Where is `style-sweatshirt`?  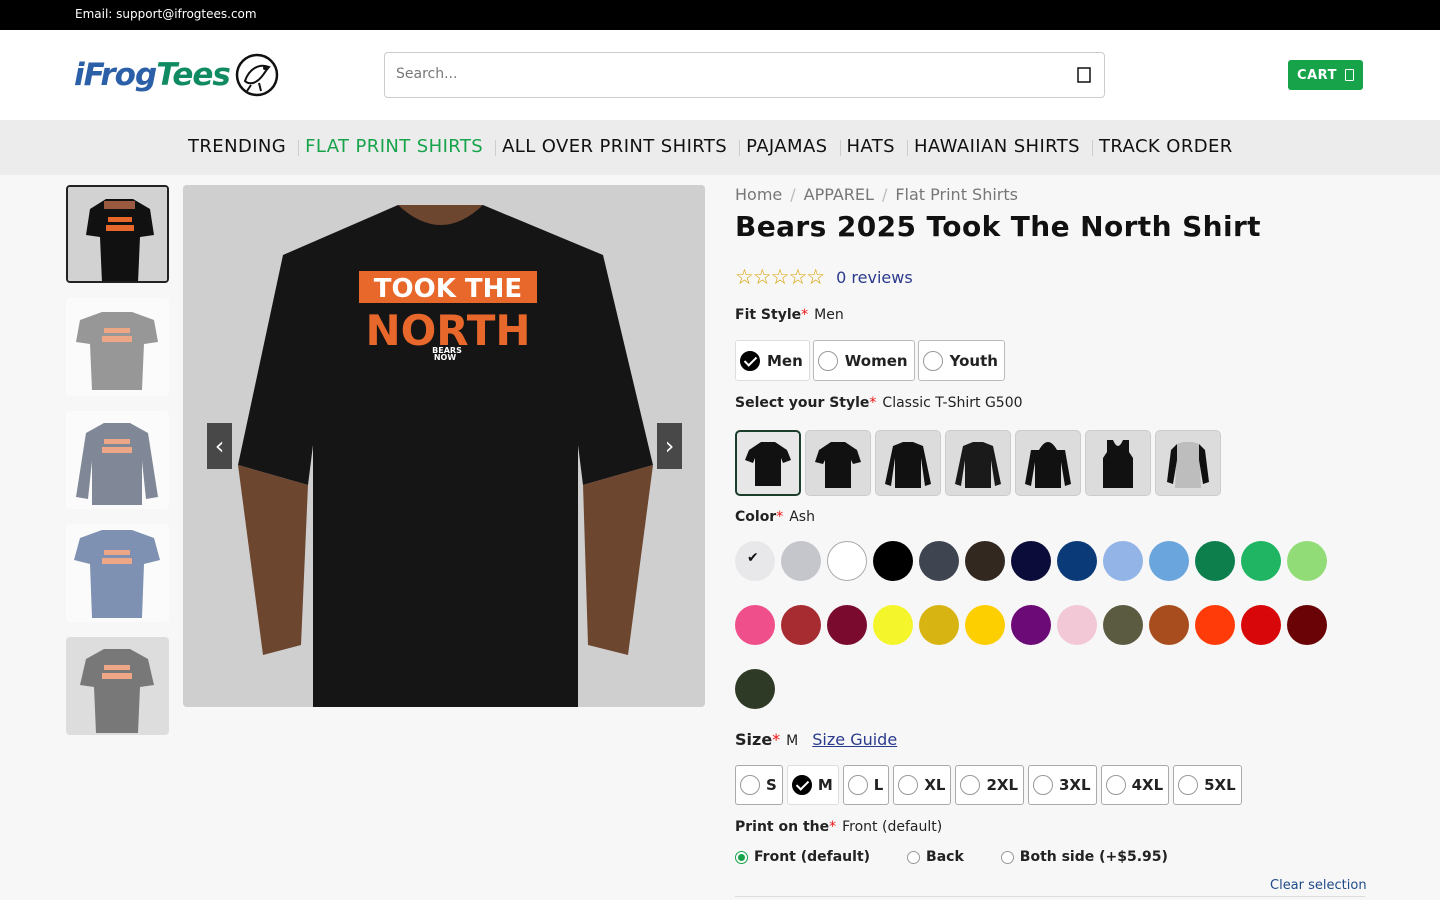
style-sweatshirt is located at coordinates (978, 463).